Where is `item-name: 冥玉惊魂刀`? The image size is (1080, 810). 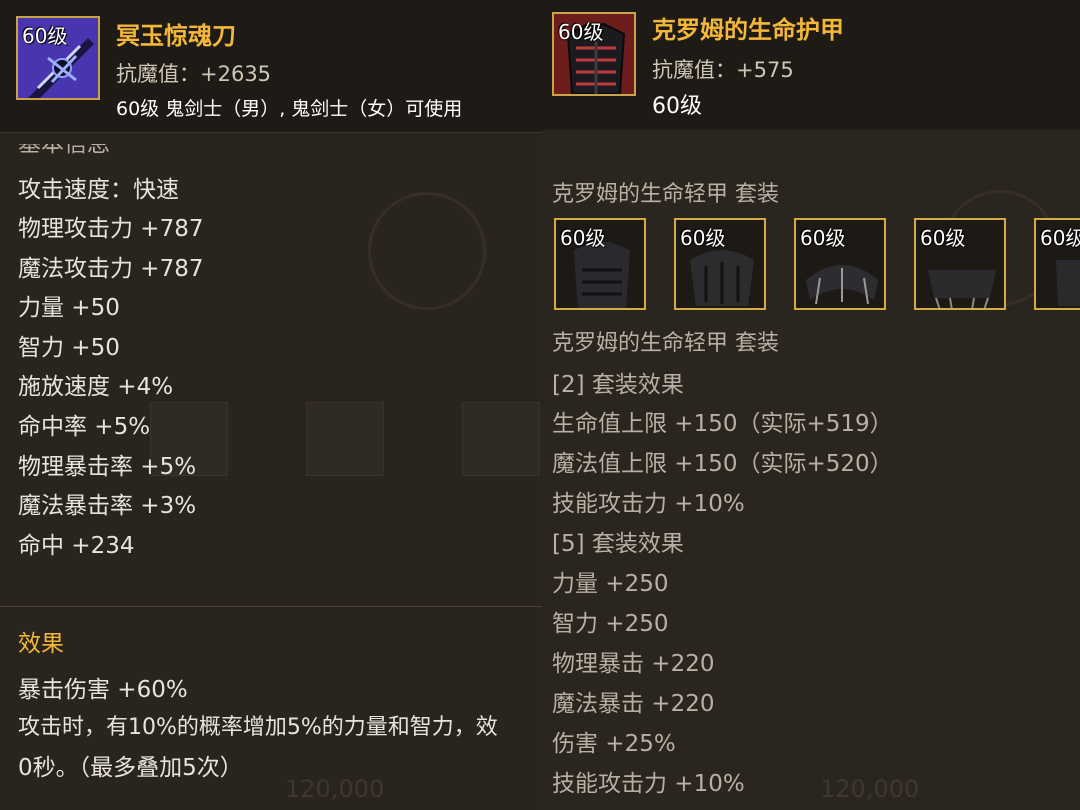
item-name: 冥玉惊魂刀 is located at coordinates (176, 36).